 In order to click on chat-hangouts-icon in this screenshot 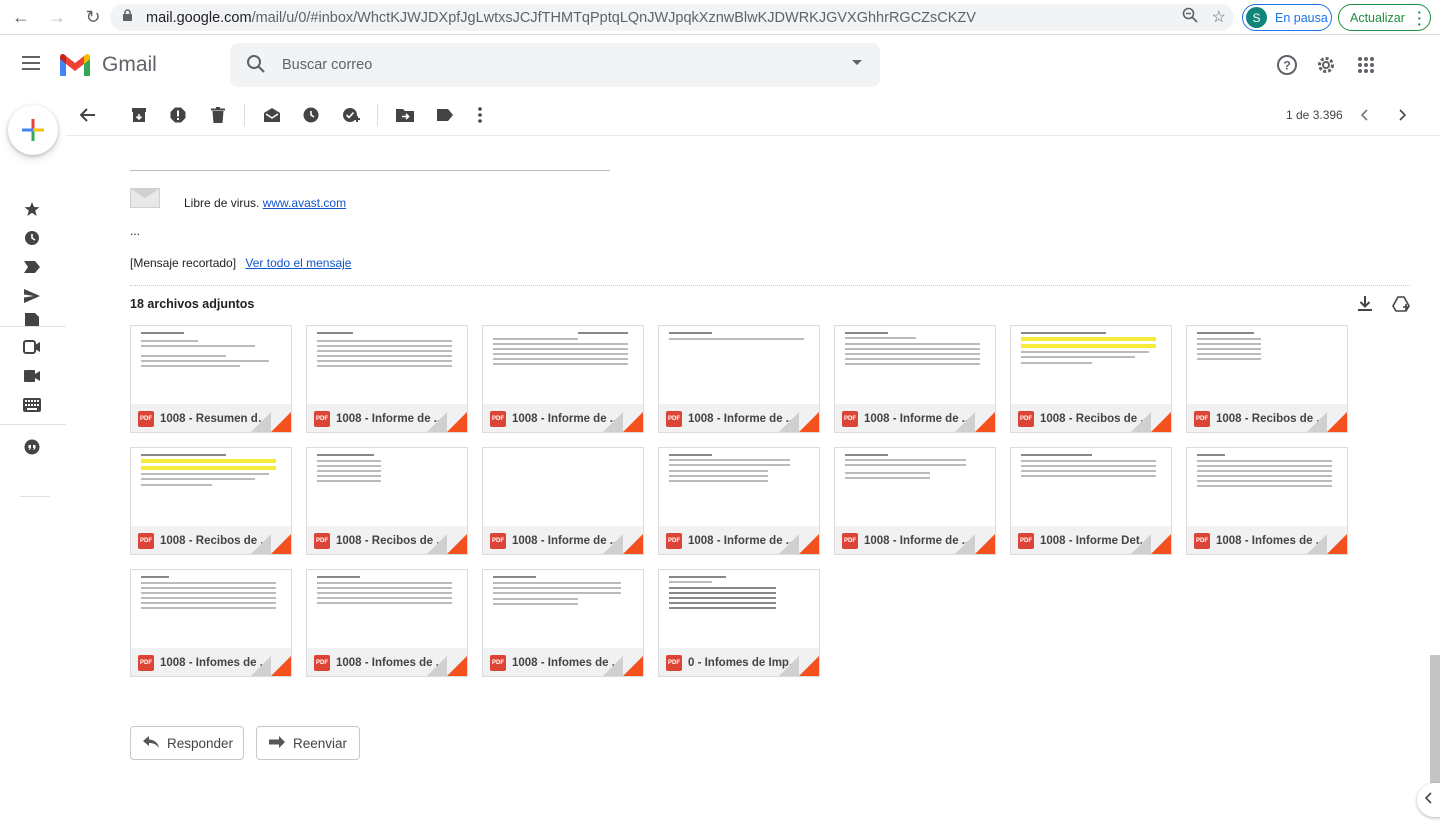, I will do `click(32, 447)`.